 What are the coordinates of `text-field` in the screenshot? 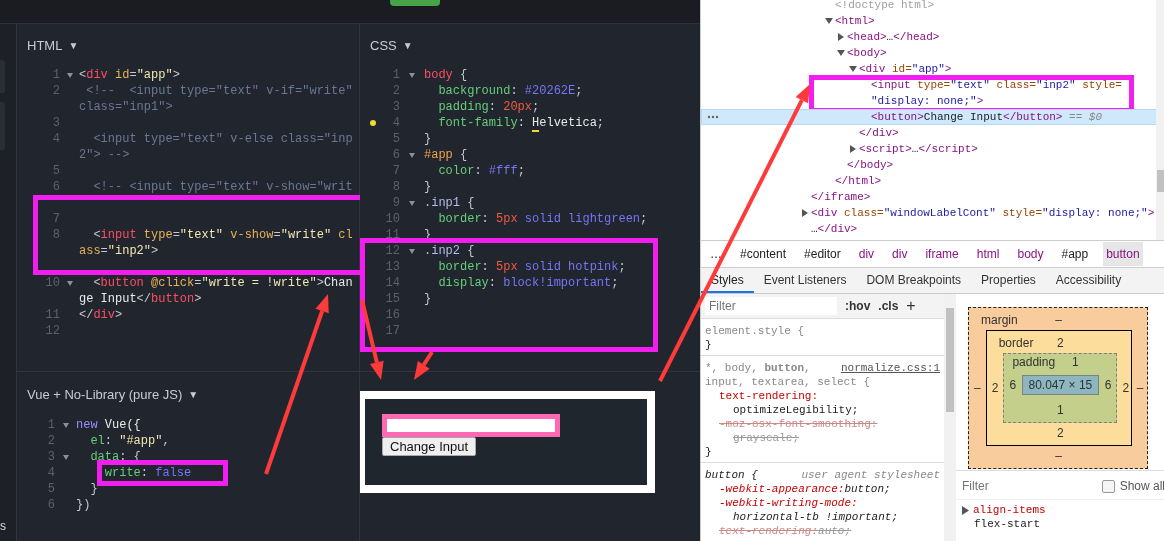 It's located at (471, 425).